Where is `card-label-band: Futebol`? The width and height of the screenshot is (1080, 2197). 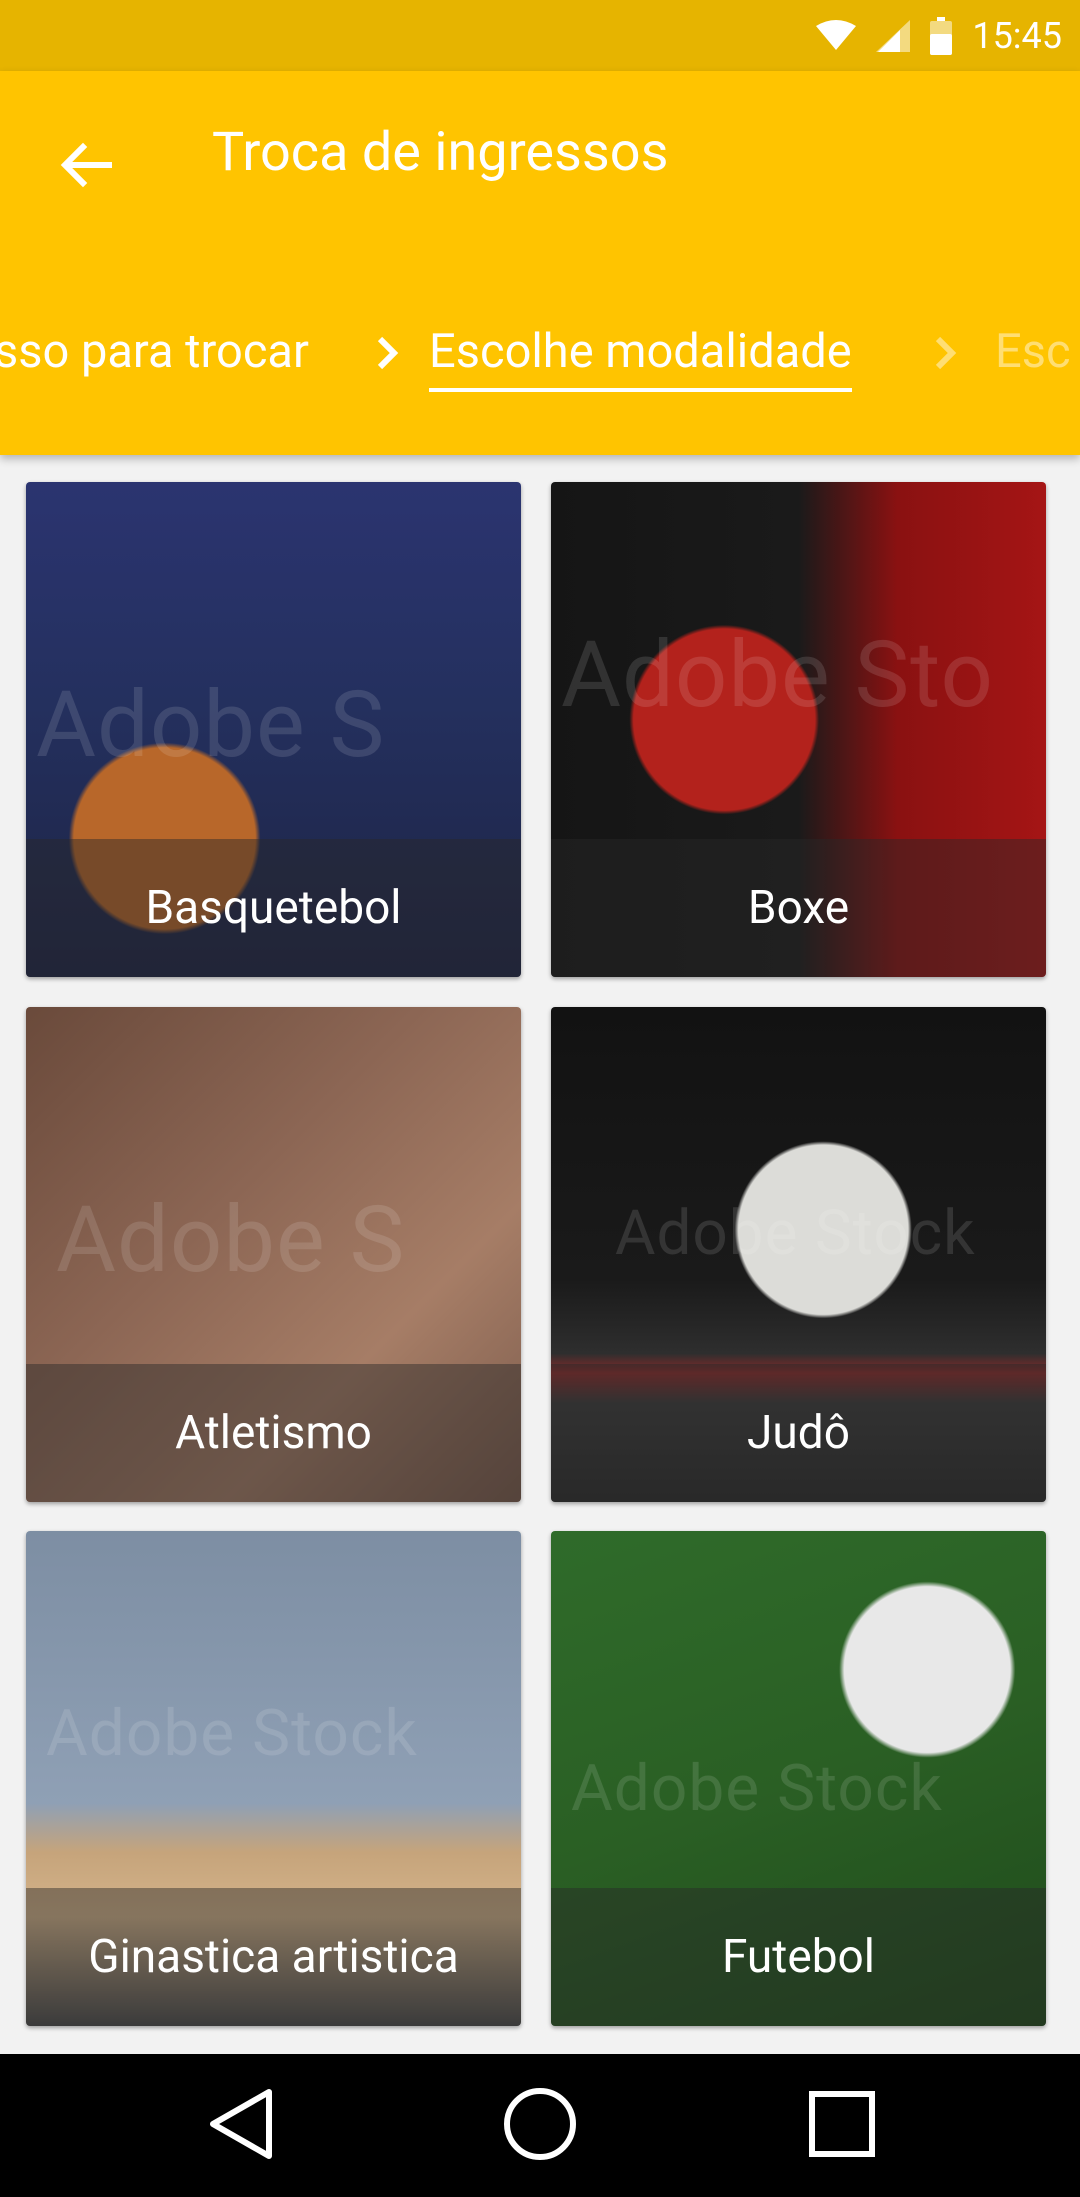
card-label-band: Futebol is located at coordinates (798, 1957).